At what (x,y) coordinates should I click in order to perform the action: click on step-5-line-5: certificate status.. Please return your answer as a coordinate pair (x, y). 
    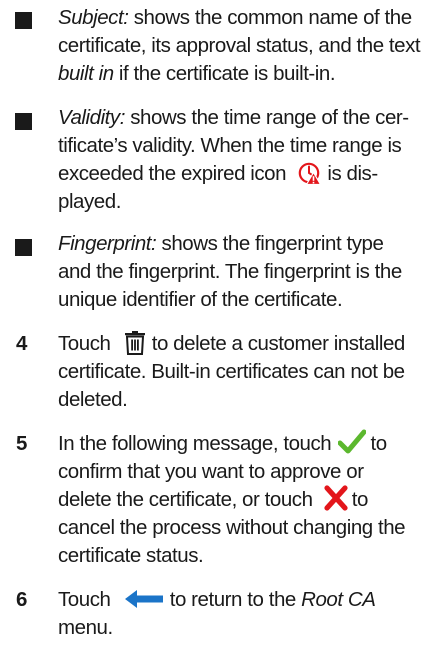
    Looking at the image, I should click on (131, 555).